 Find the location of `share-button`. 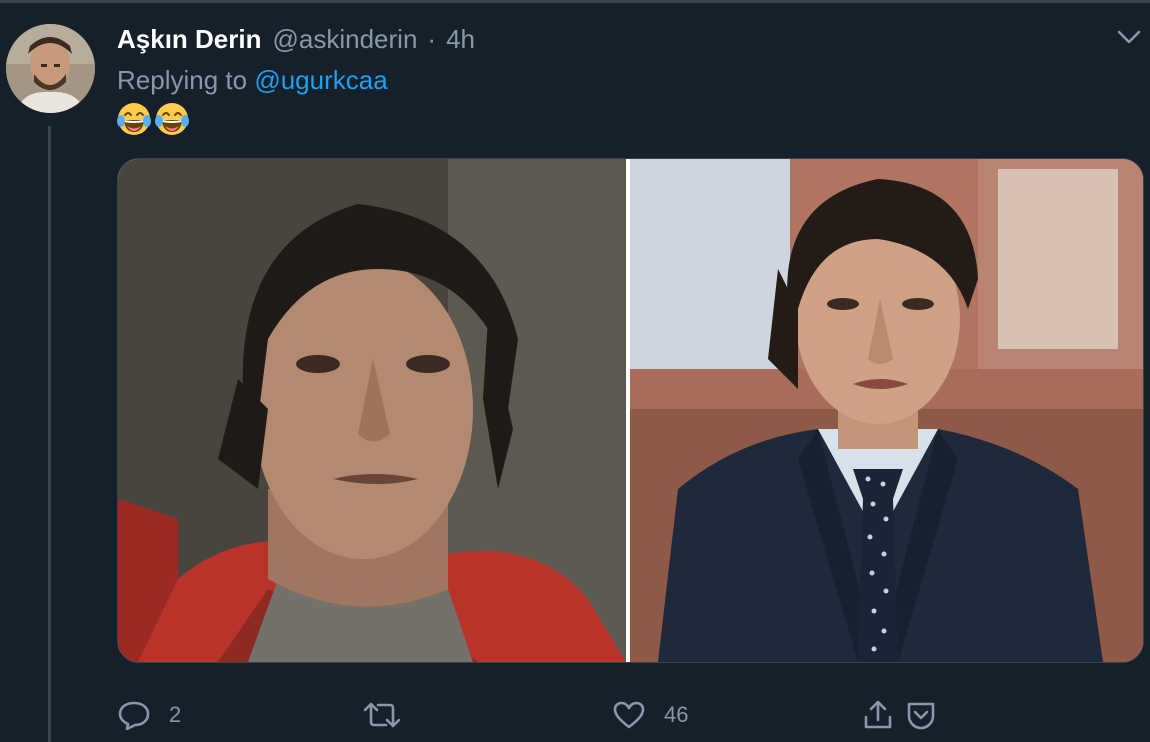

share-button is located at coordinates (878, 715).